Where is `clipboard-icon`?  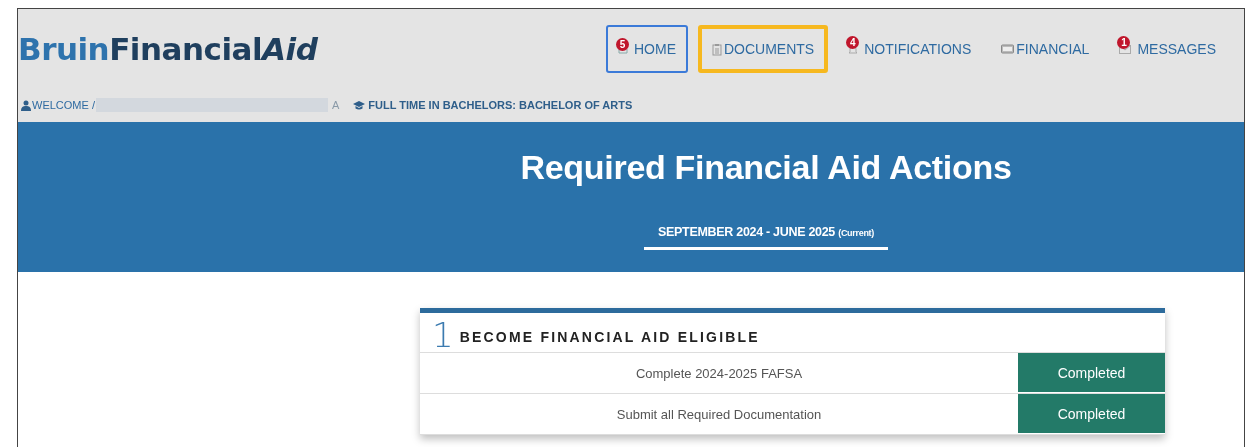
clipboard-icon is located at coordinates (716, 49).